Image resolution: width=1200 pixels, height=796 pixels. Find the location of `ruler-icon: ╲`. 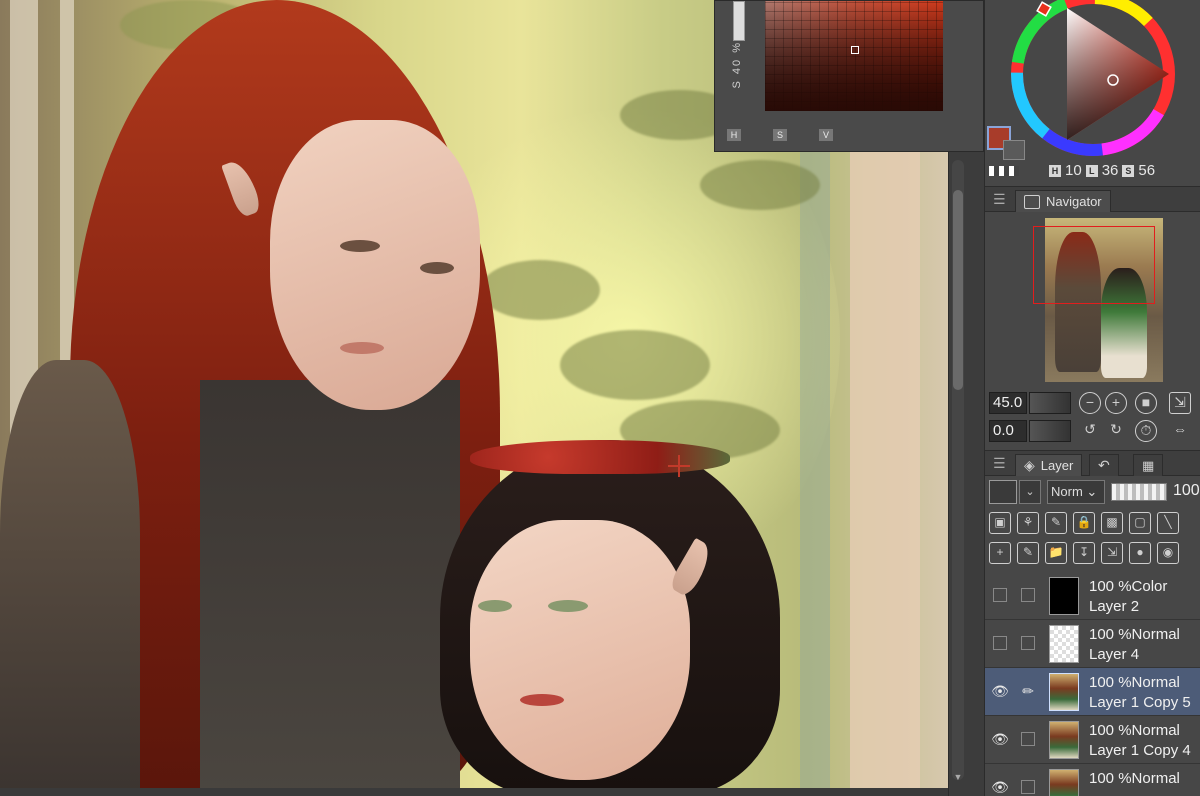

ruler-icon: ╲ is located at coordinates (1168, 523).